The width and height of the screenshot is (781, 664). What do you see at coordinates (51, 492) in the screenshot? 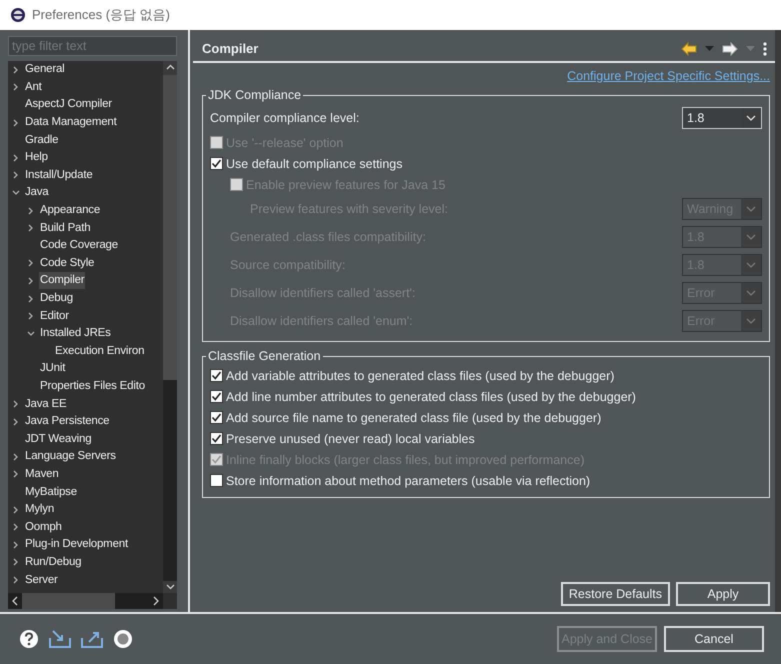
I see `tree-item: MyBatipse` at bounding box center [51, 492].